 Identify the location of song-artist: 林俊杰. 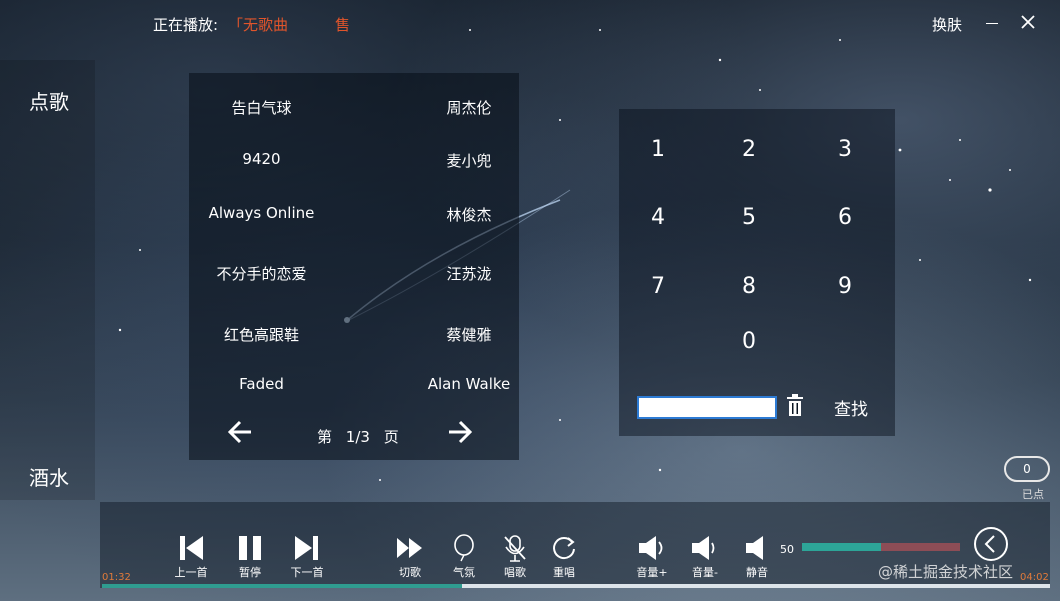
(469, 214).